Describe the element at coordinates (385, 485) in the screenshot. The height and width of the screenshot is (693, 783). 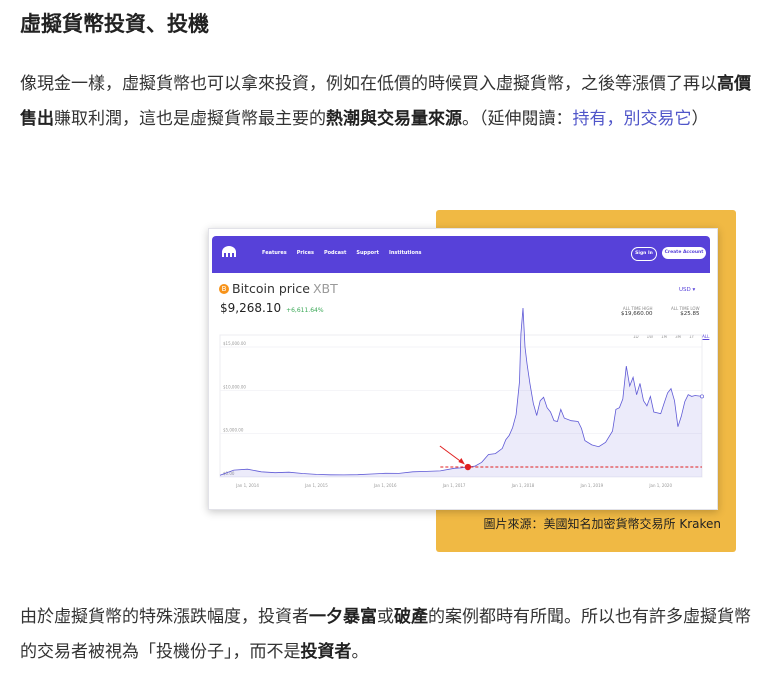
I see `x-tick-label: Jan 1, 2016` at that location.